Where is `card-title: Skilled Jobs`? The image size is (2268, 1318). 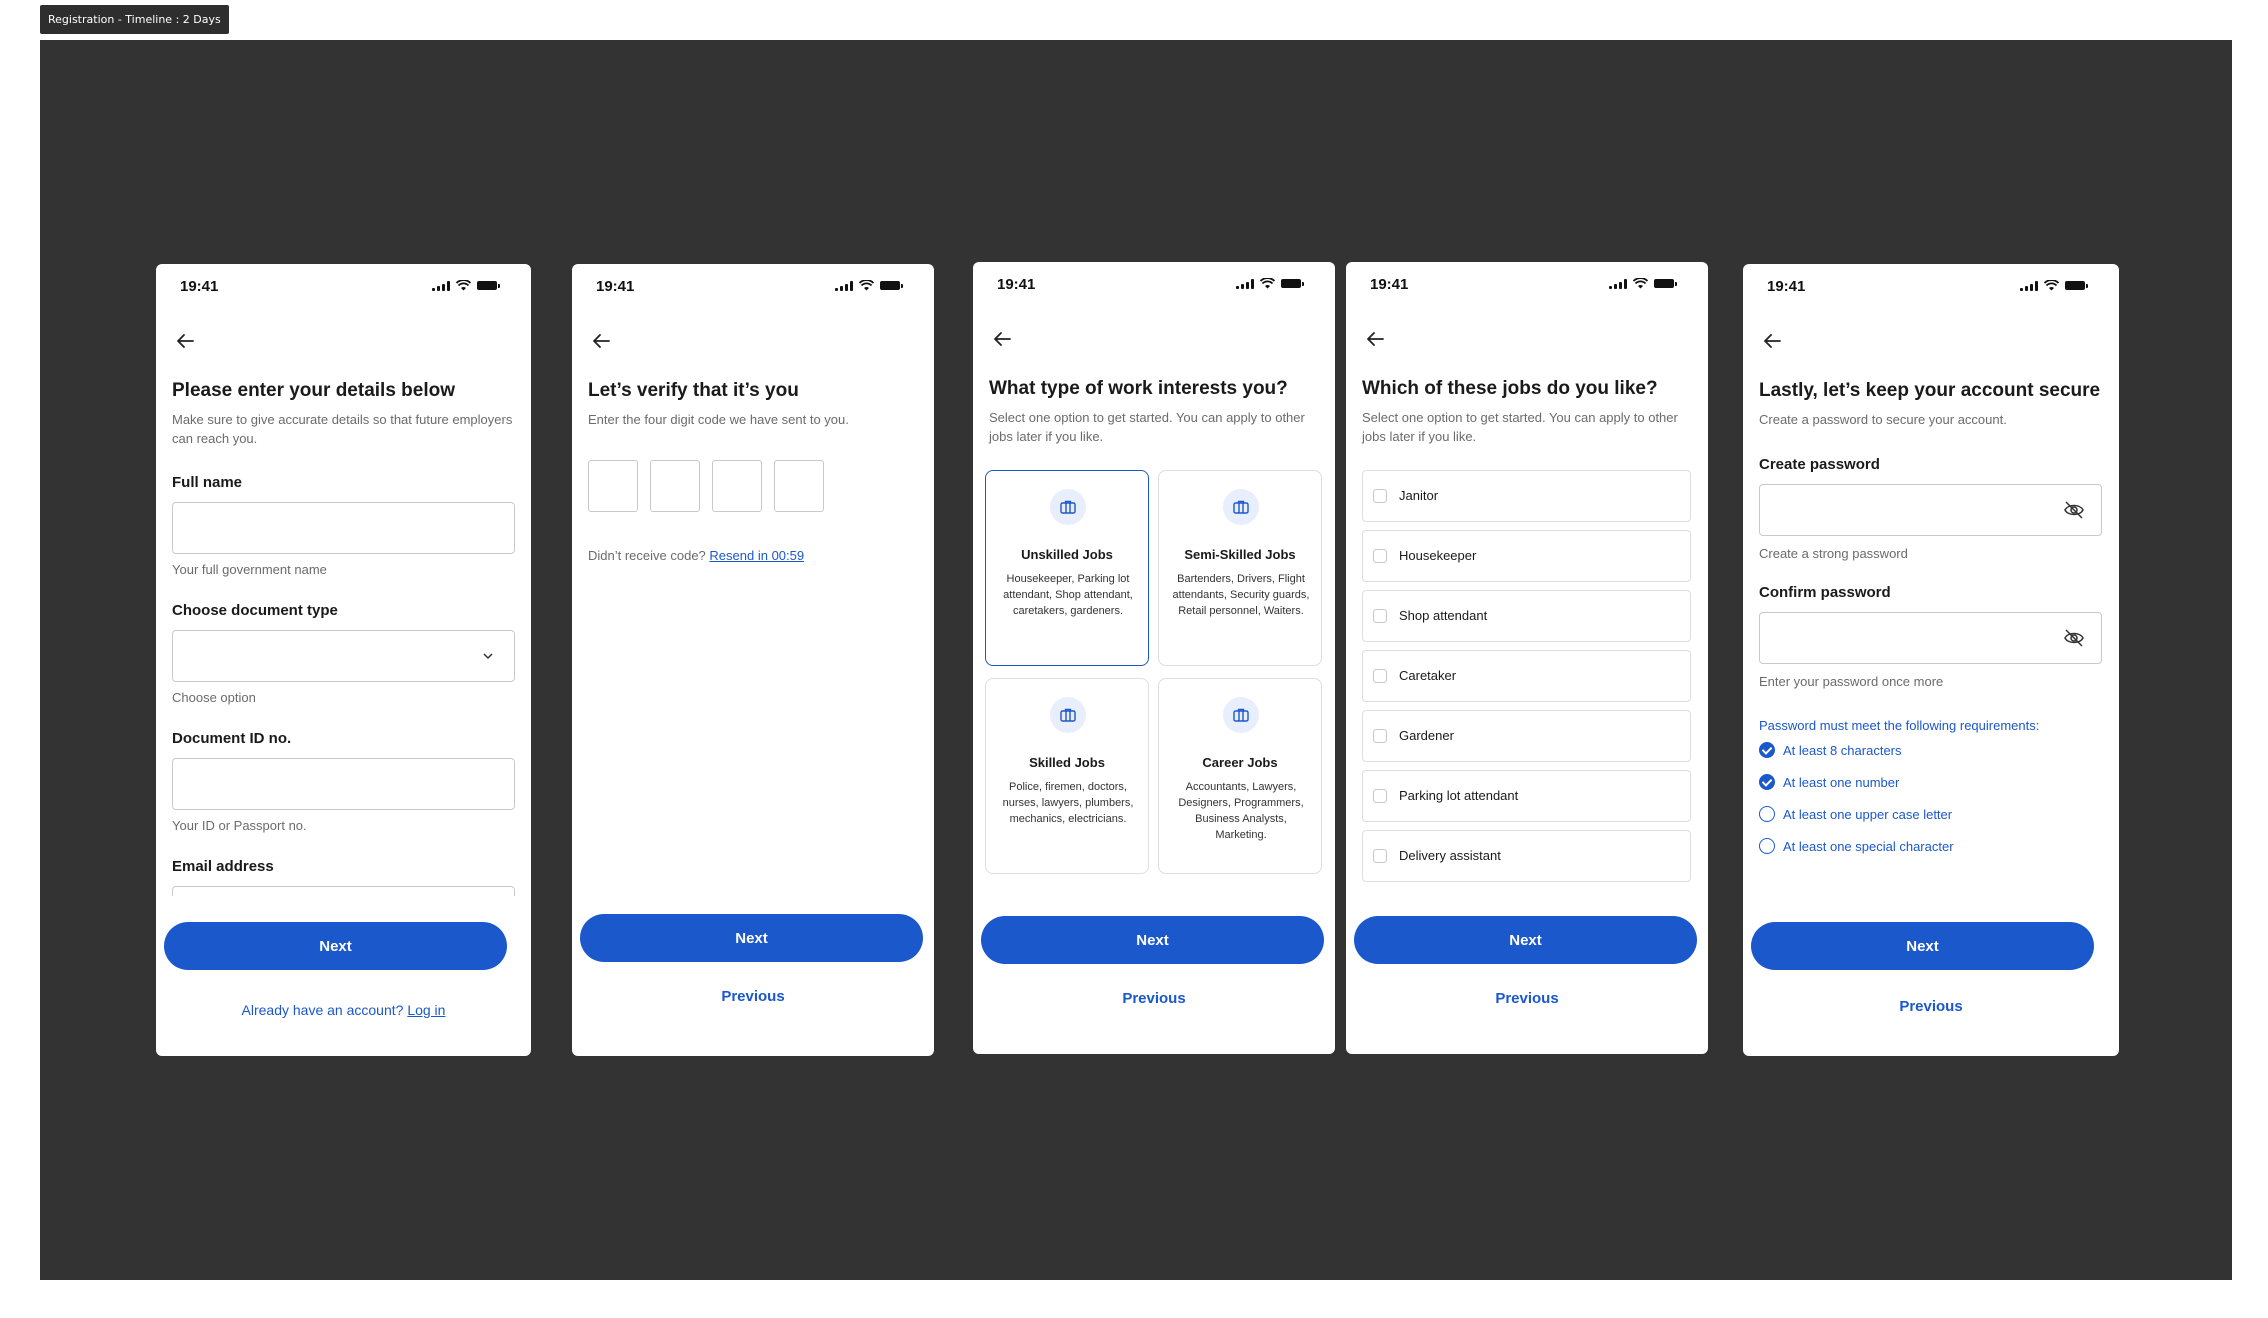
card-title: Skilled Jobs is located at coordinates (1067, 762).